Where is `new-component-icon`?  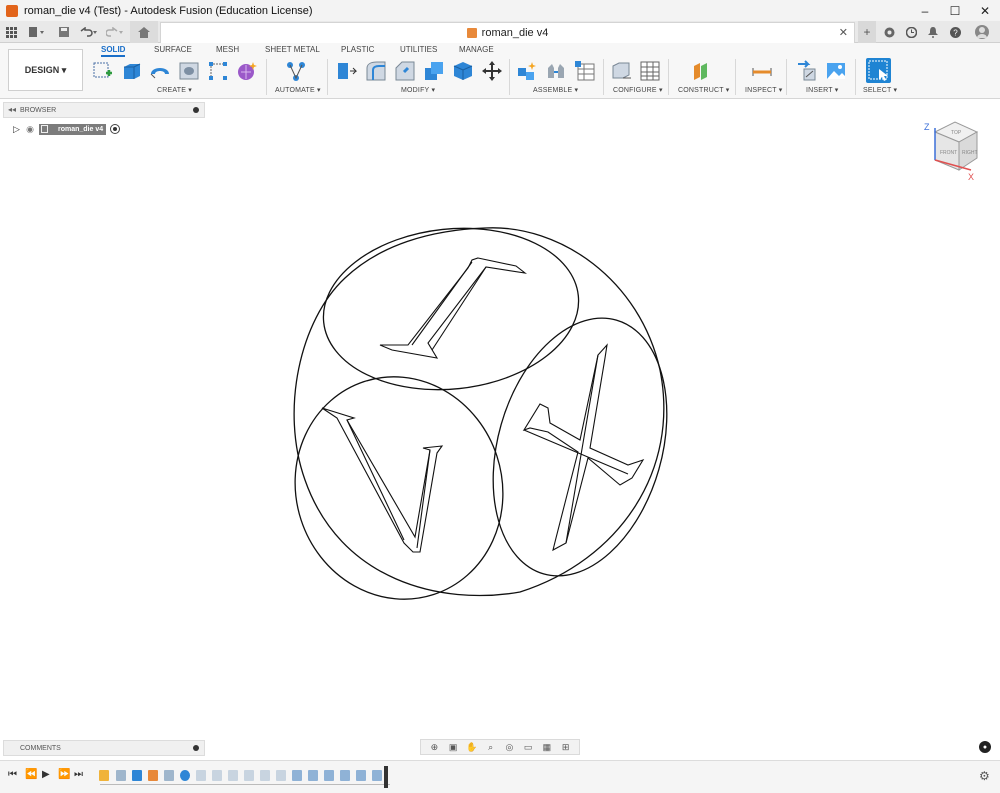 new-component-icon is located at coordinates (527, 71).